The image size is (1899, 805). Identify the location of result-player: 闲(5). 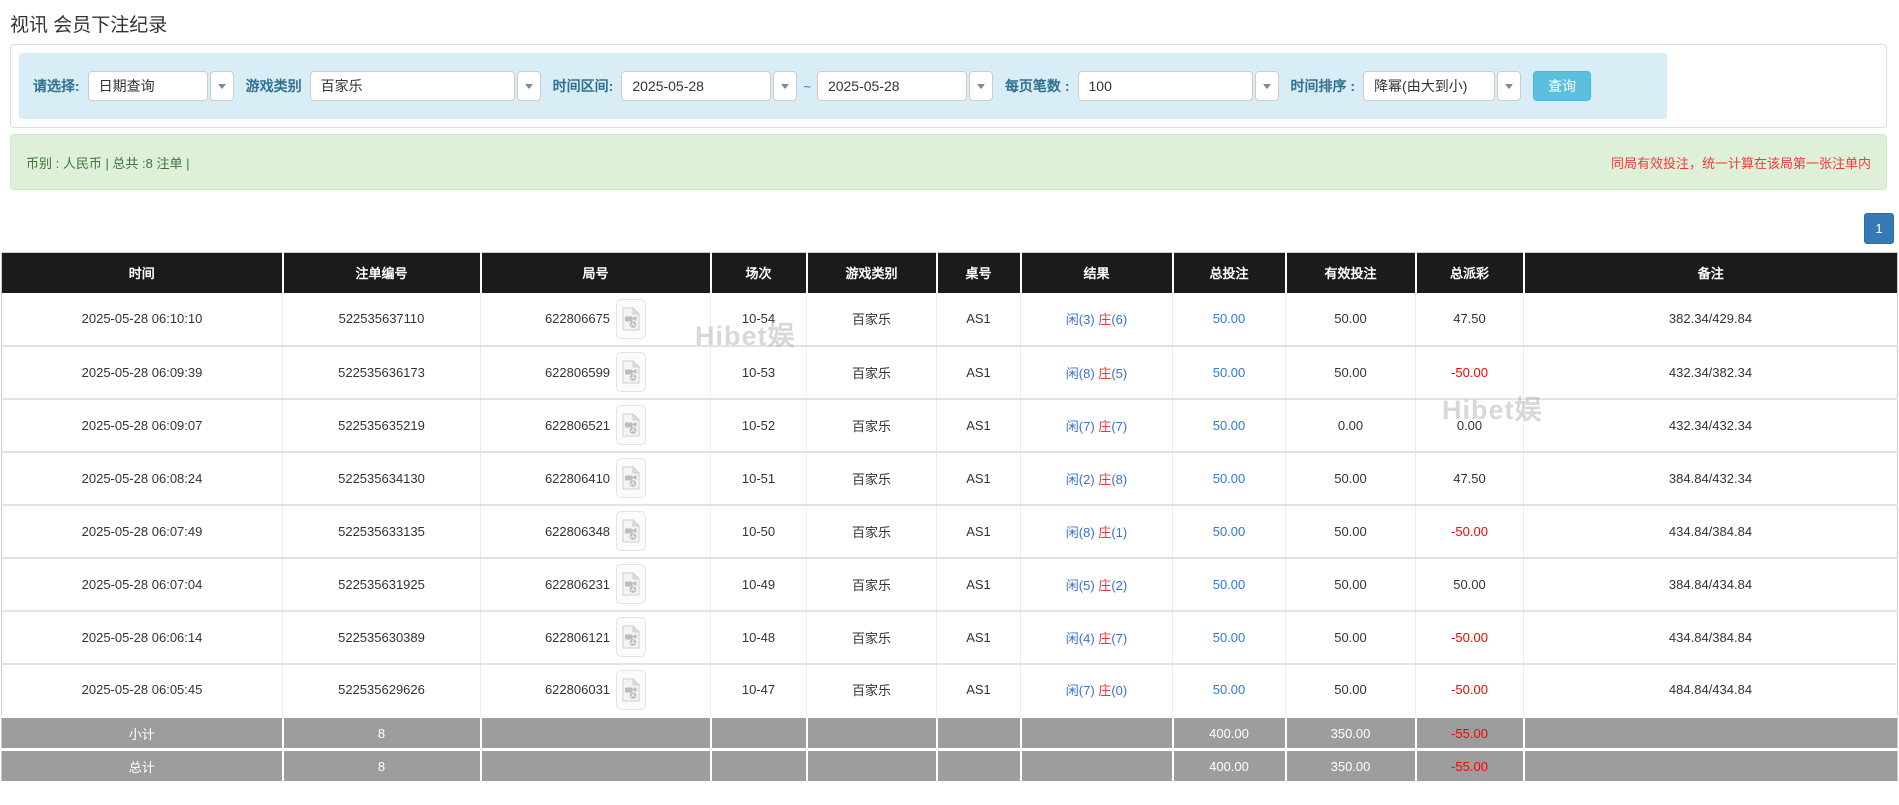
(1082, 585).